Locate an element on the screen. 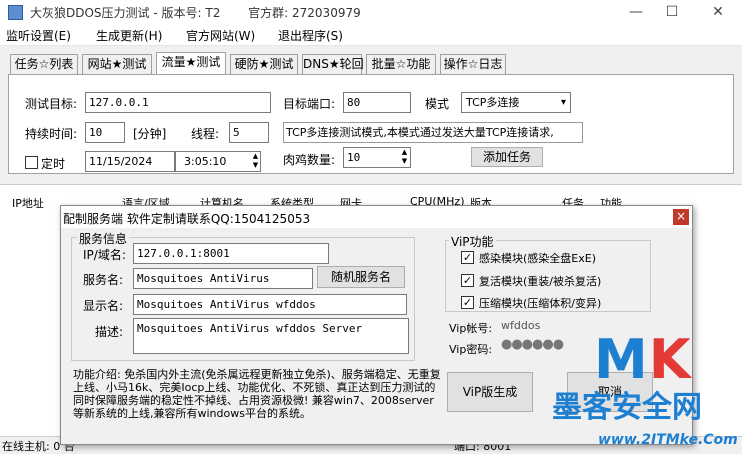 This screenshot has width=742, height=454. chevron-down-icon: ▾ is located at coordinates (563, 102).